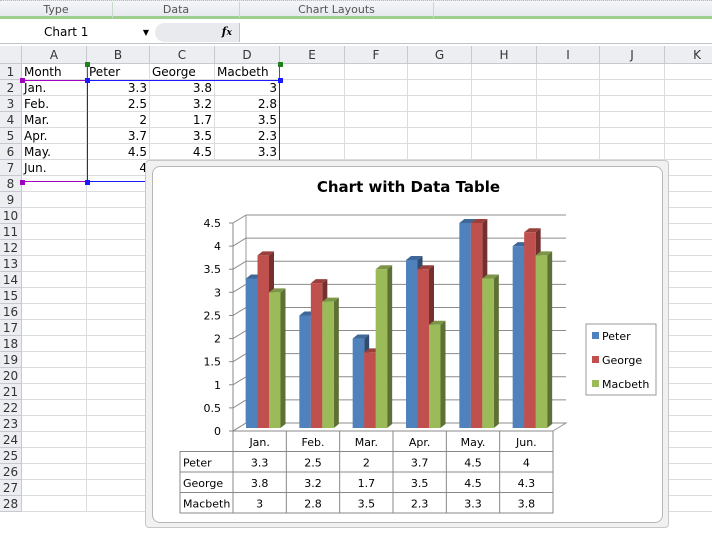  Describe the element at coordinates (247, 104) in the screenshot. I see `cell-D3: 2.8` at that location.